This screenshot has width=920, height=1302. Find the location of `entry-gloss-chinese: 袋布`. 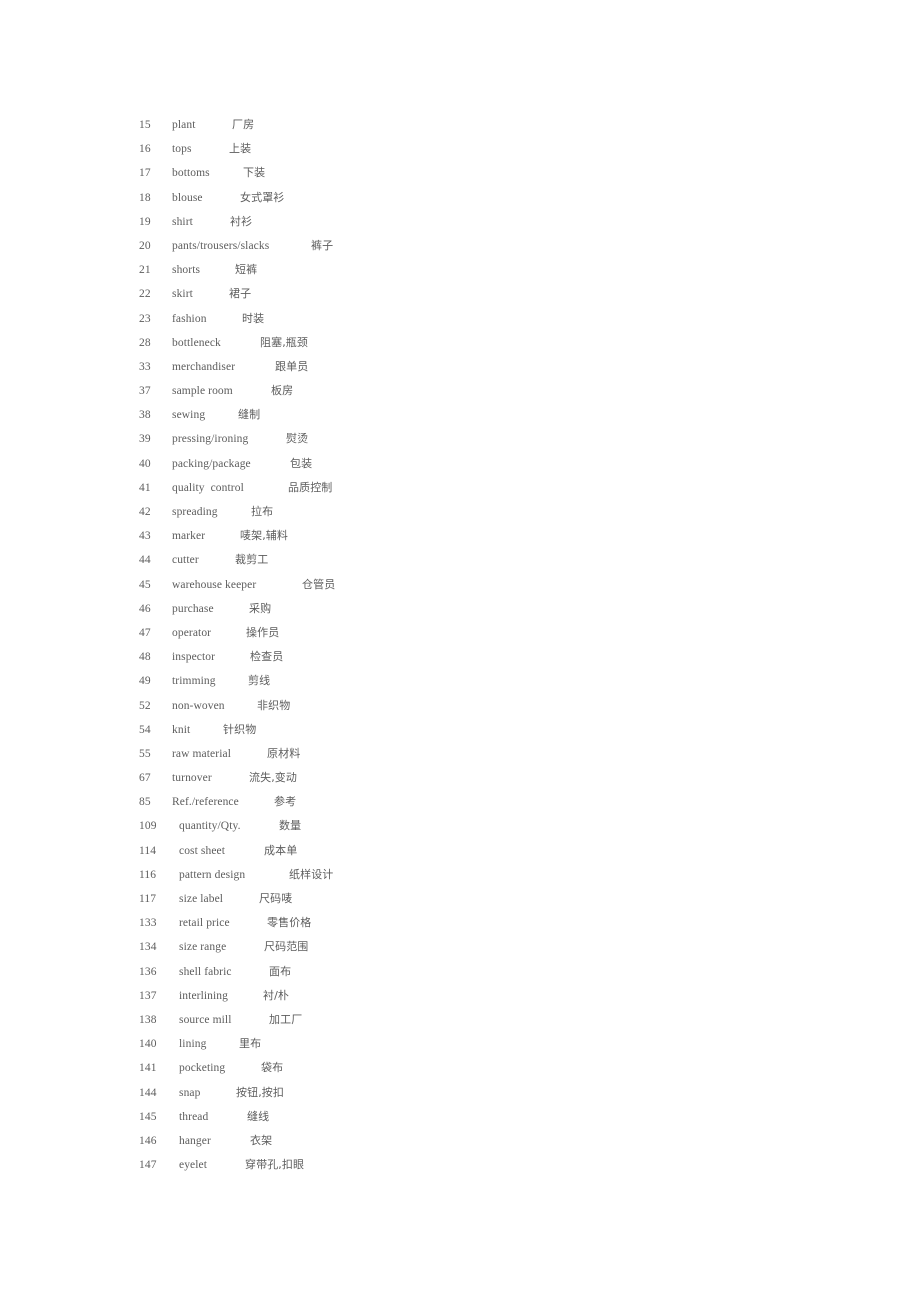

entry-gloss-chinese: 袋布 is located at coordinates (272, 1068).